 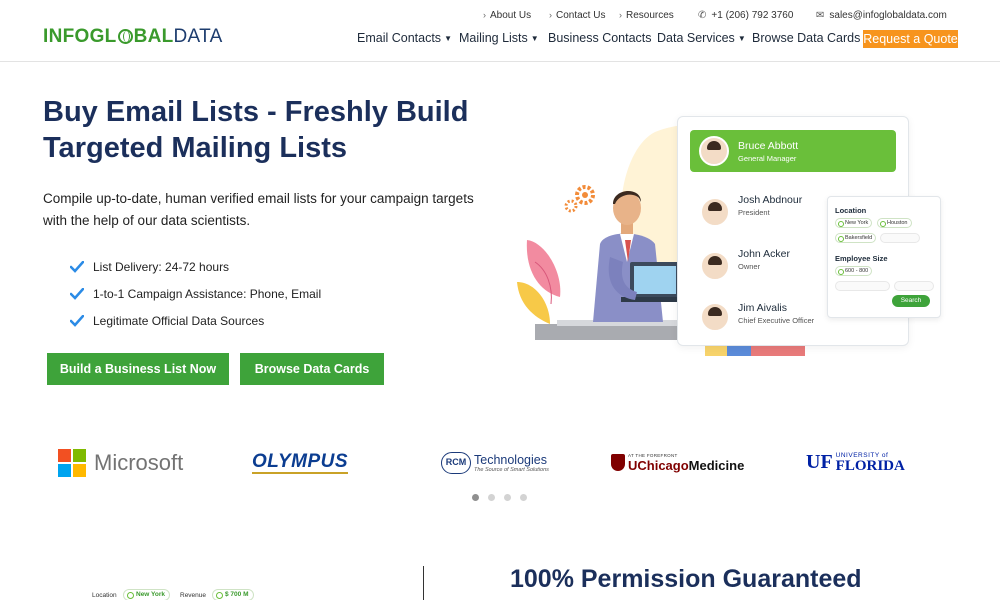 What do you see at coordinates (870, 466) in the screenshot?
I see `uf-big-text: FLORIDA` at bounding box center [870, 466].